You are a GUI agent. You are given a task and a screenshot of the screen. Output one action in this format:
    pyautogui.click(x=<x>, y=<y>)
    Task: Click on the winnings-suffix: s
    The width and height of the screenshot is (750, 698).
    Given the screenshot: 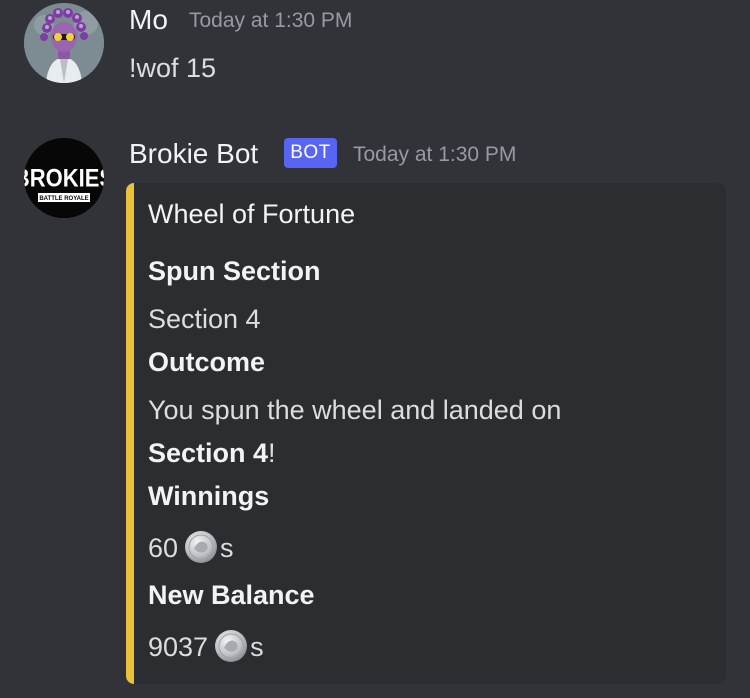 What is the action you would take?
    pyautogui.click(x=227, y=548)
    